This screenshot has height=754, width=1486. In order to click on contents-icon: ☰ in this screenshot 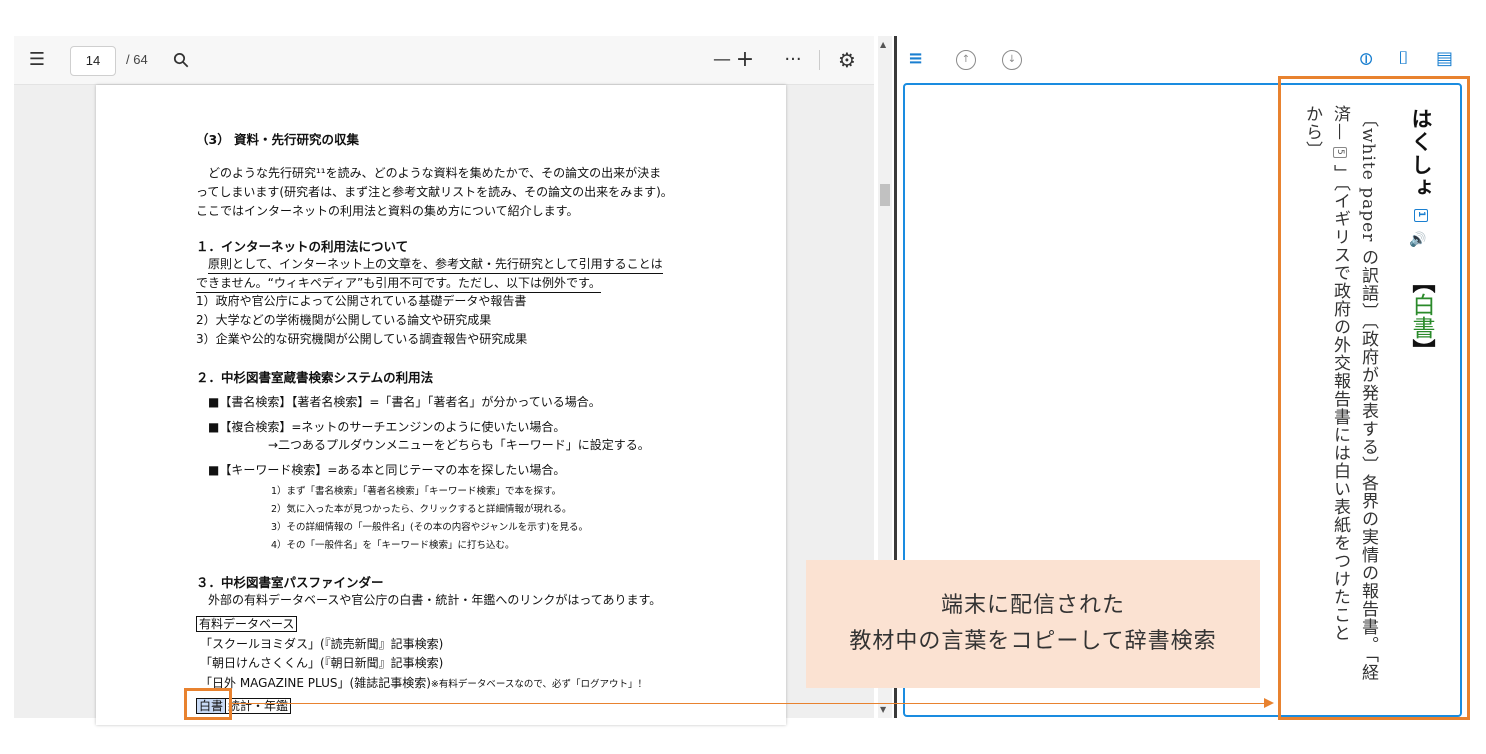, I will do `click(37, 60)`.